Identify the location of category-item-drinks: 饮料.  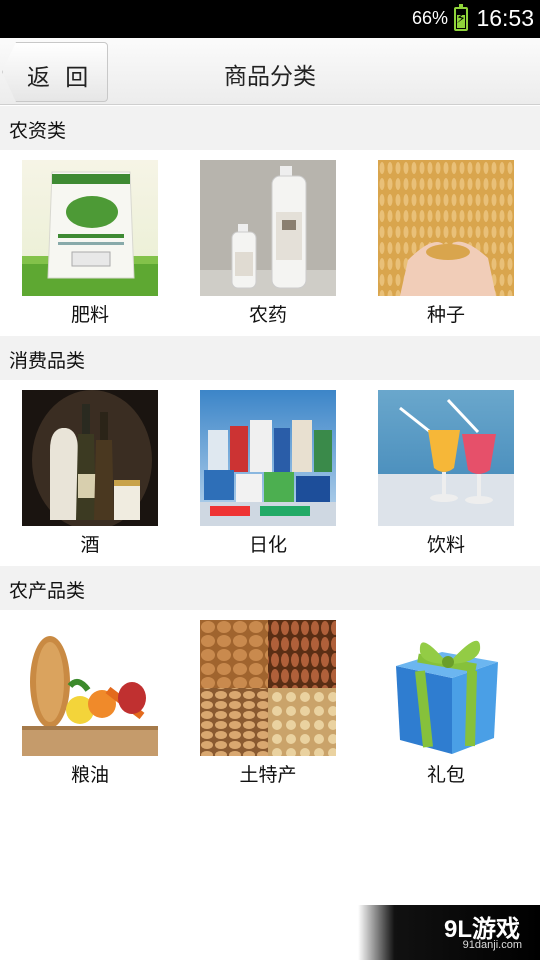
(446, 473).